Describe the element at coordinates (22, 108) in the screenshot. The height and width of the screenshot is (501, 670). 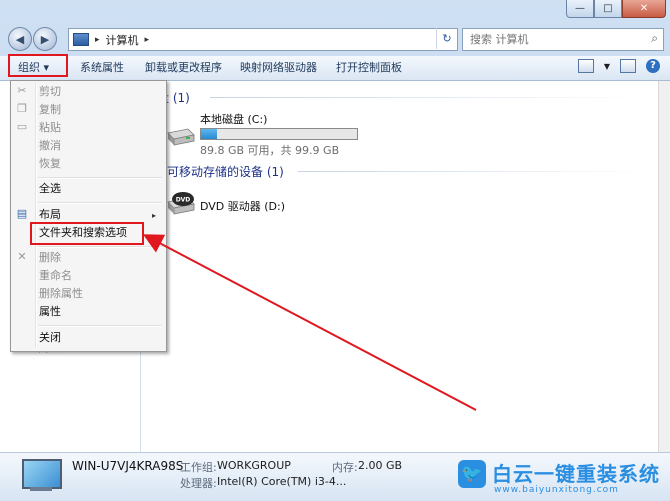
I see `copy-icon: ❐` at that location.